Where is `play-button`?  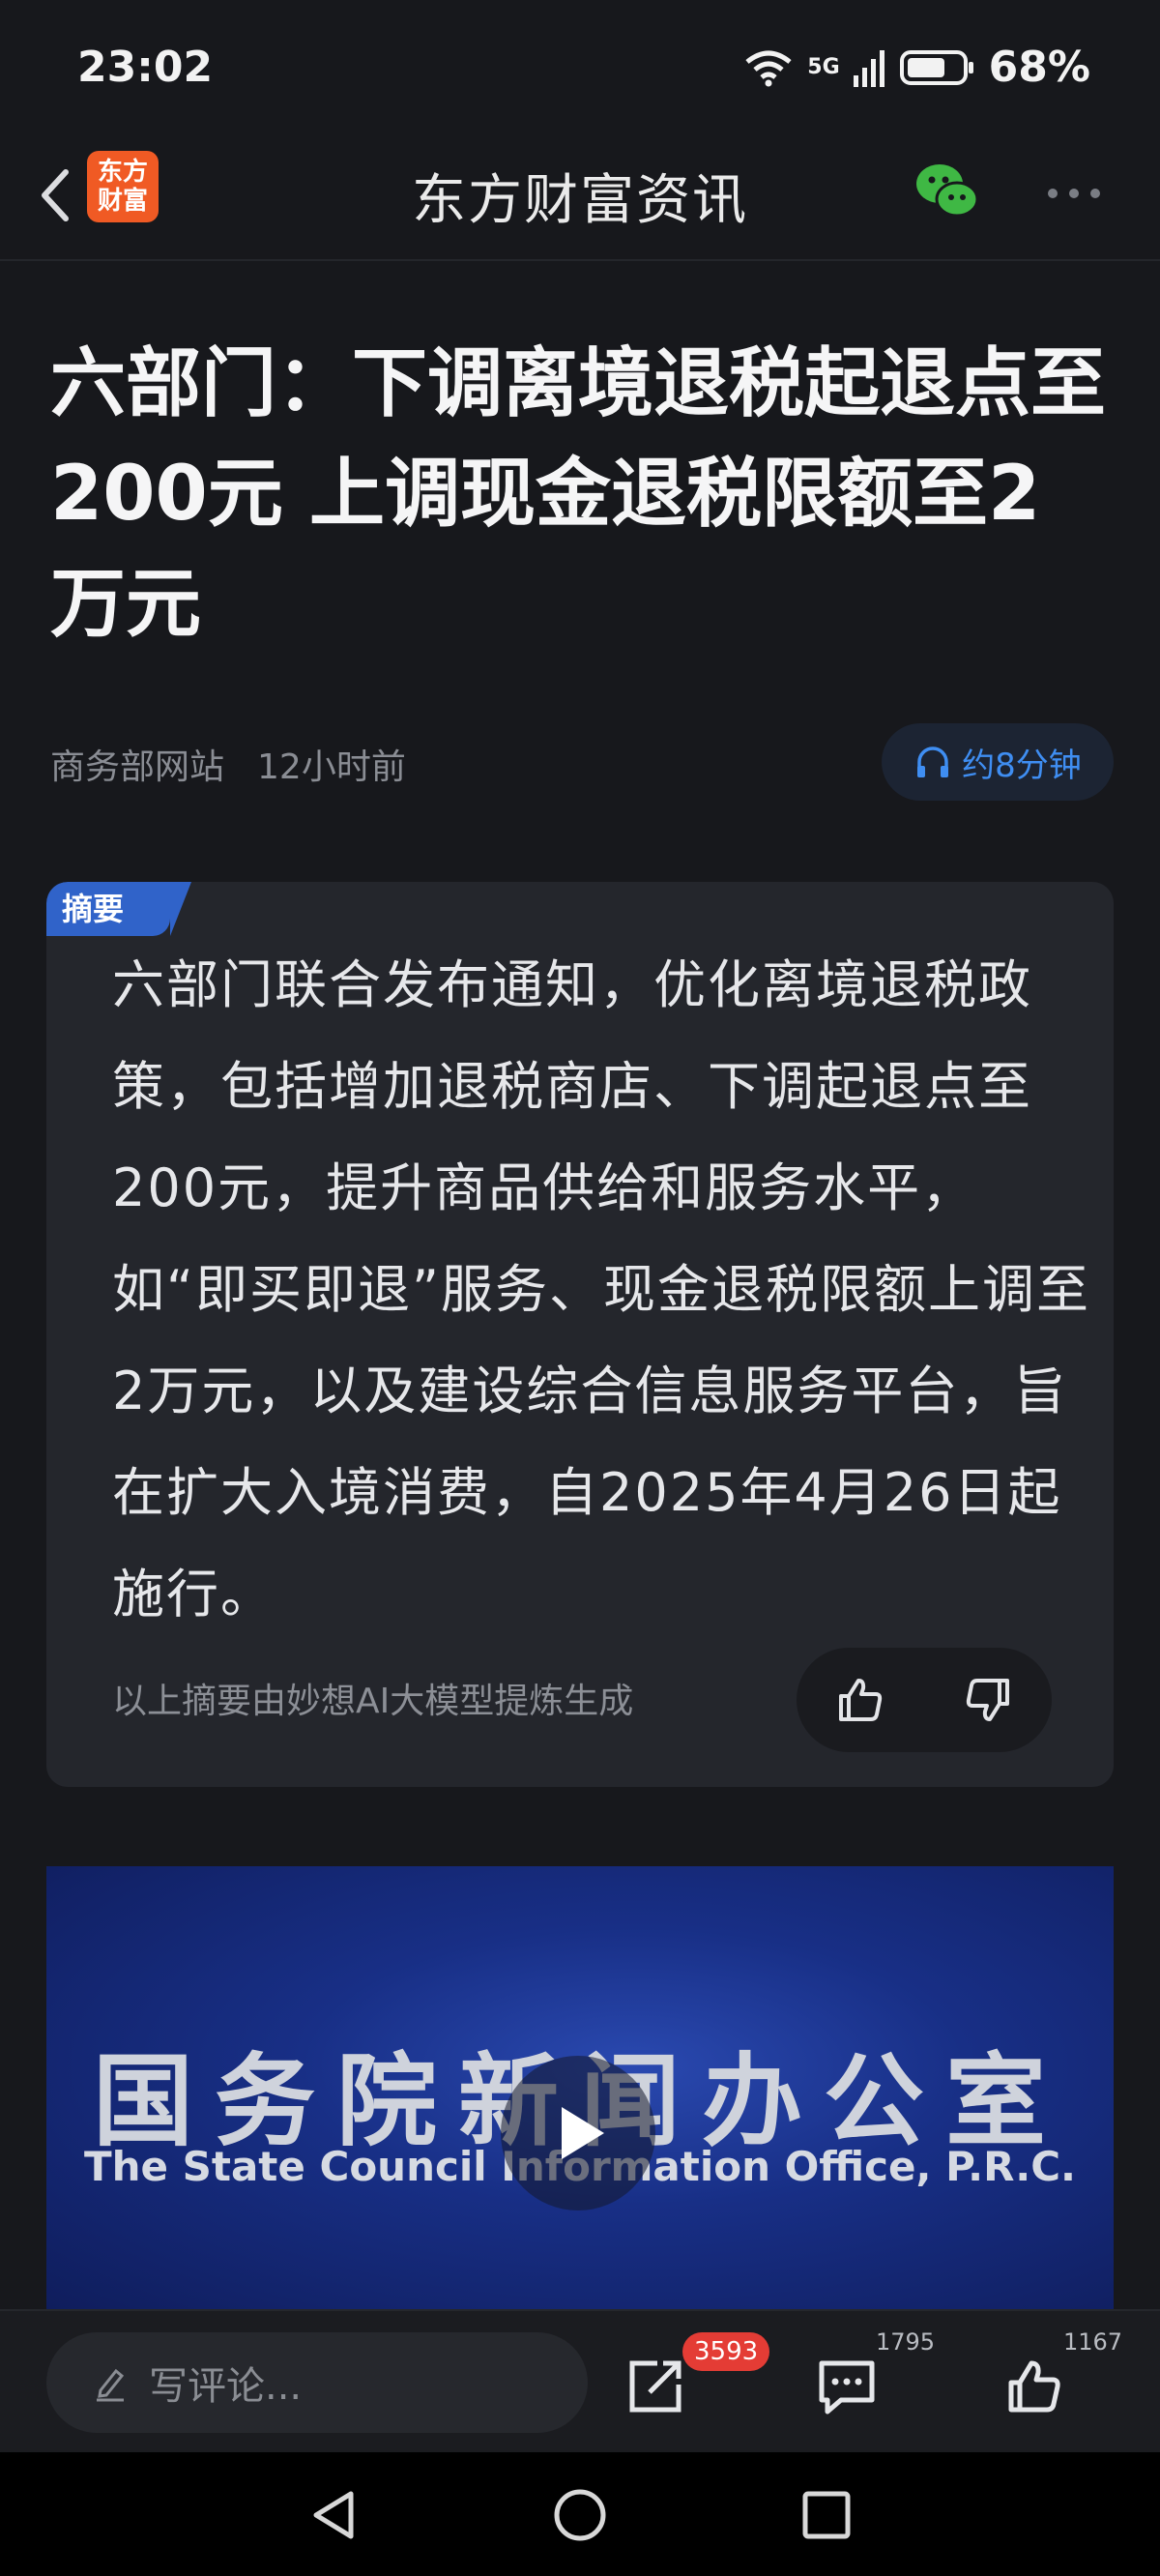 play-button is located at coordinates (578, 2133).